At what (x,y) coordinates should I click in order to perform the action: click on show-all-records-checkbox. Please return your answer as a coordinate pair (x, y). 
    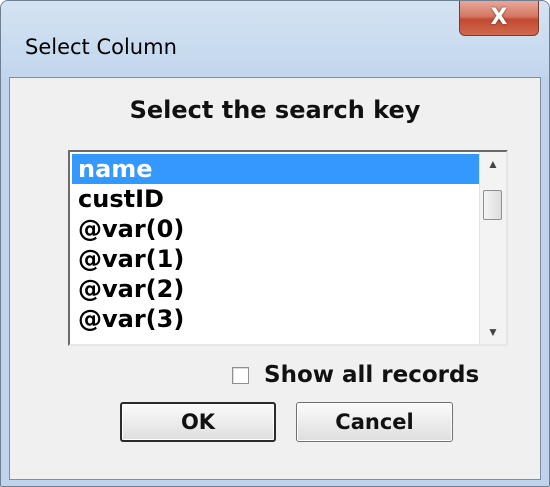
    Looking at the image, I should click on (240, 375).